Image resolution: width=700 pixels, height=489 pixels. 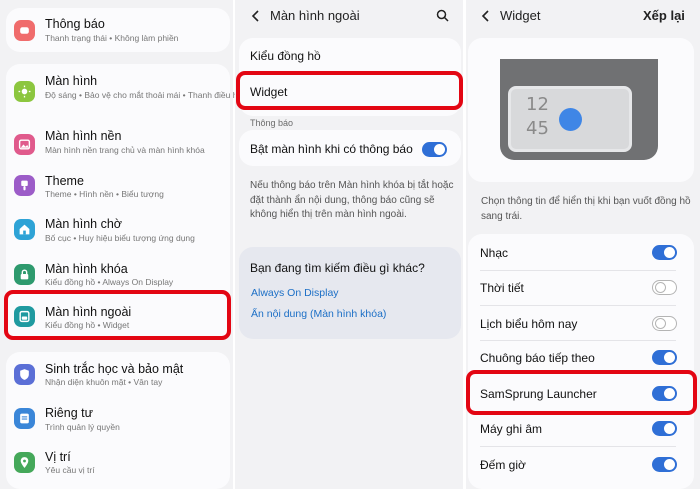 What do you see at coordinates (24, 185) in the screenshot?
I see `brush-icon` at bounding box center [24, 185].